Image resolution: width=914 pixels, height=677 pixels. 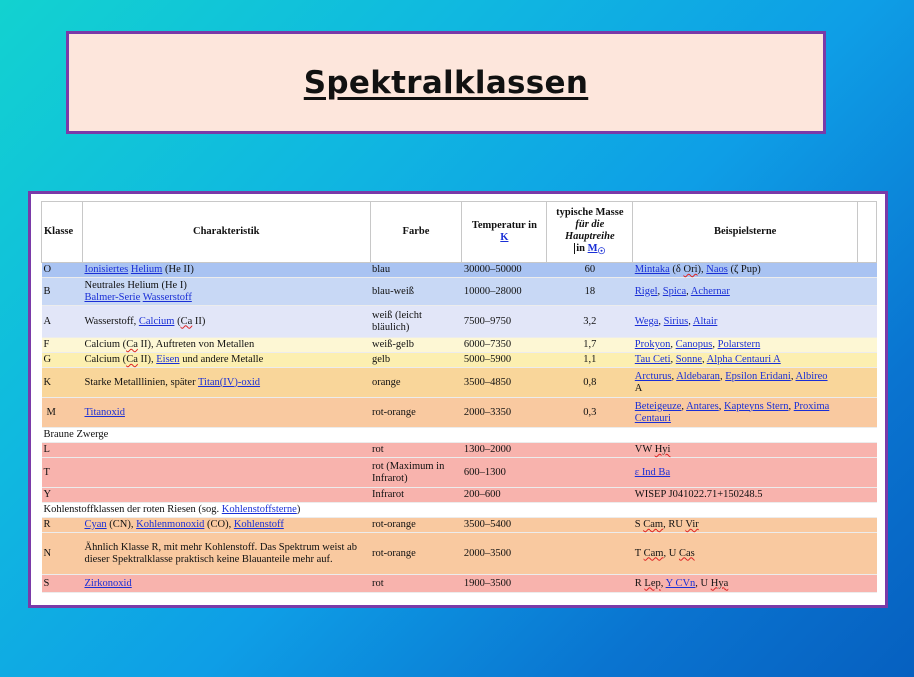 I want to click on header-klasse: Klasse, so click(x=62, y=232).